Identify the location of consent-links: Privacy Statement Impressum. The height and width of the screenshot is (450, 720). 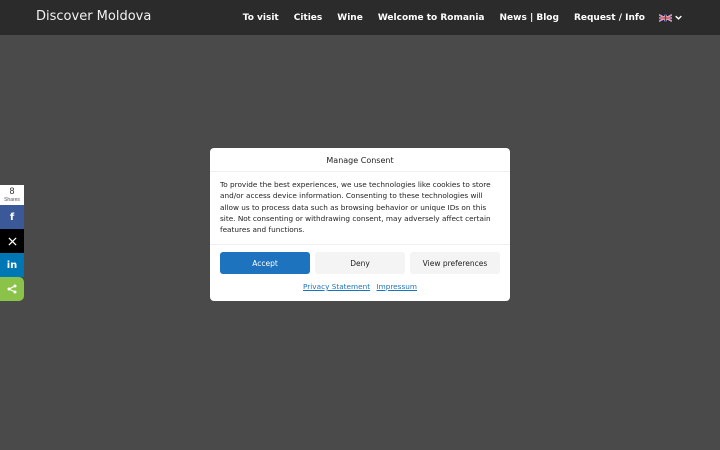
(360, 286).